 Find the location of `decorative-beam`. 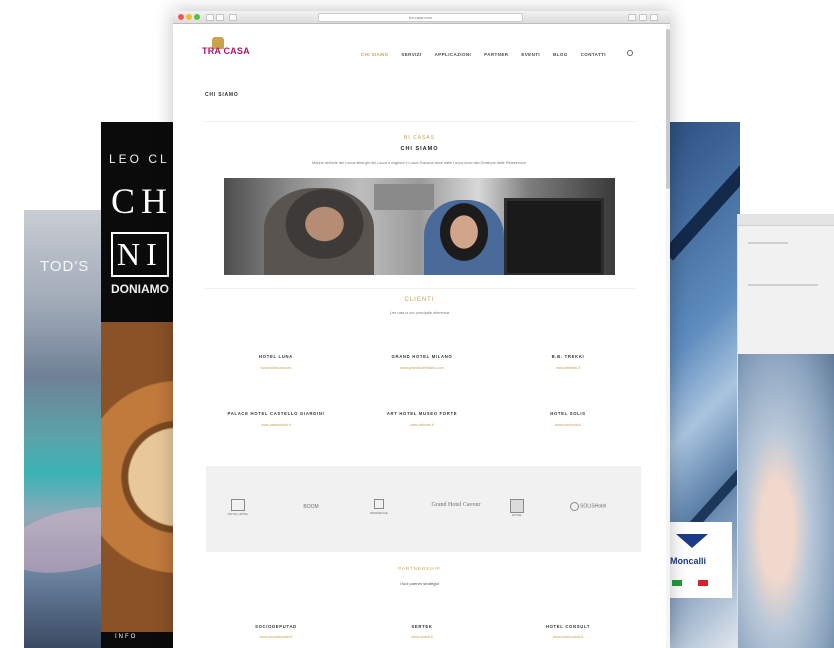

decorative-beam is located at coordinates (704, 191).